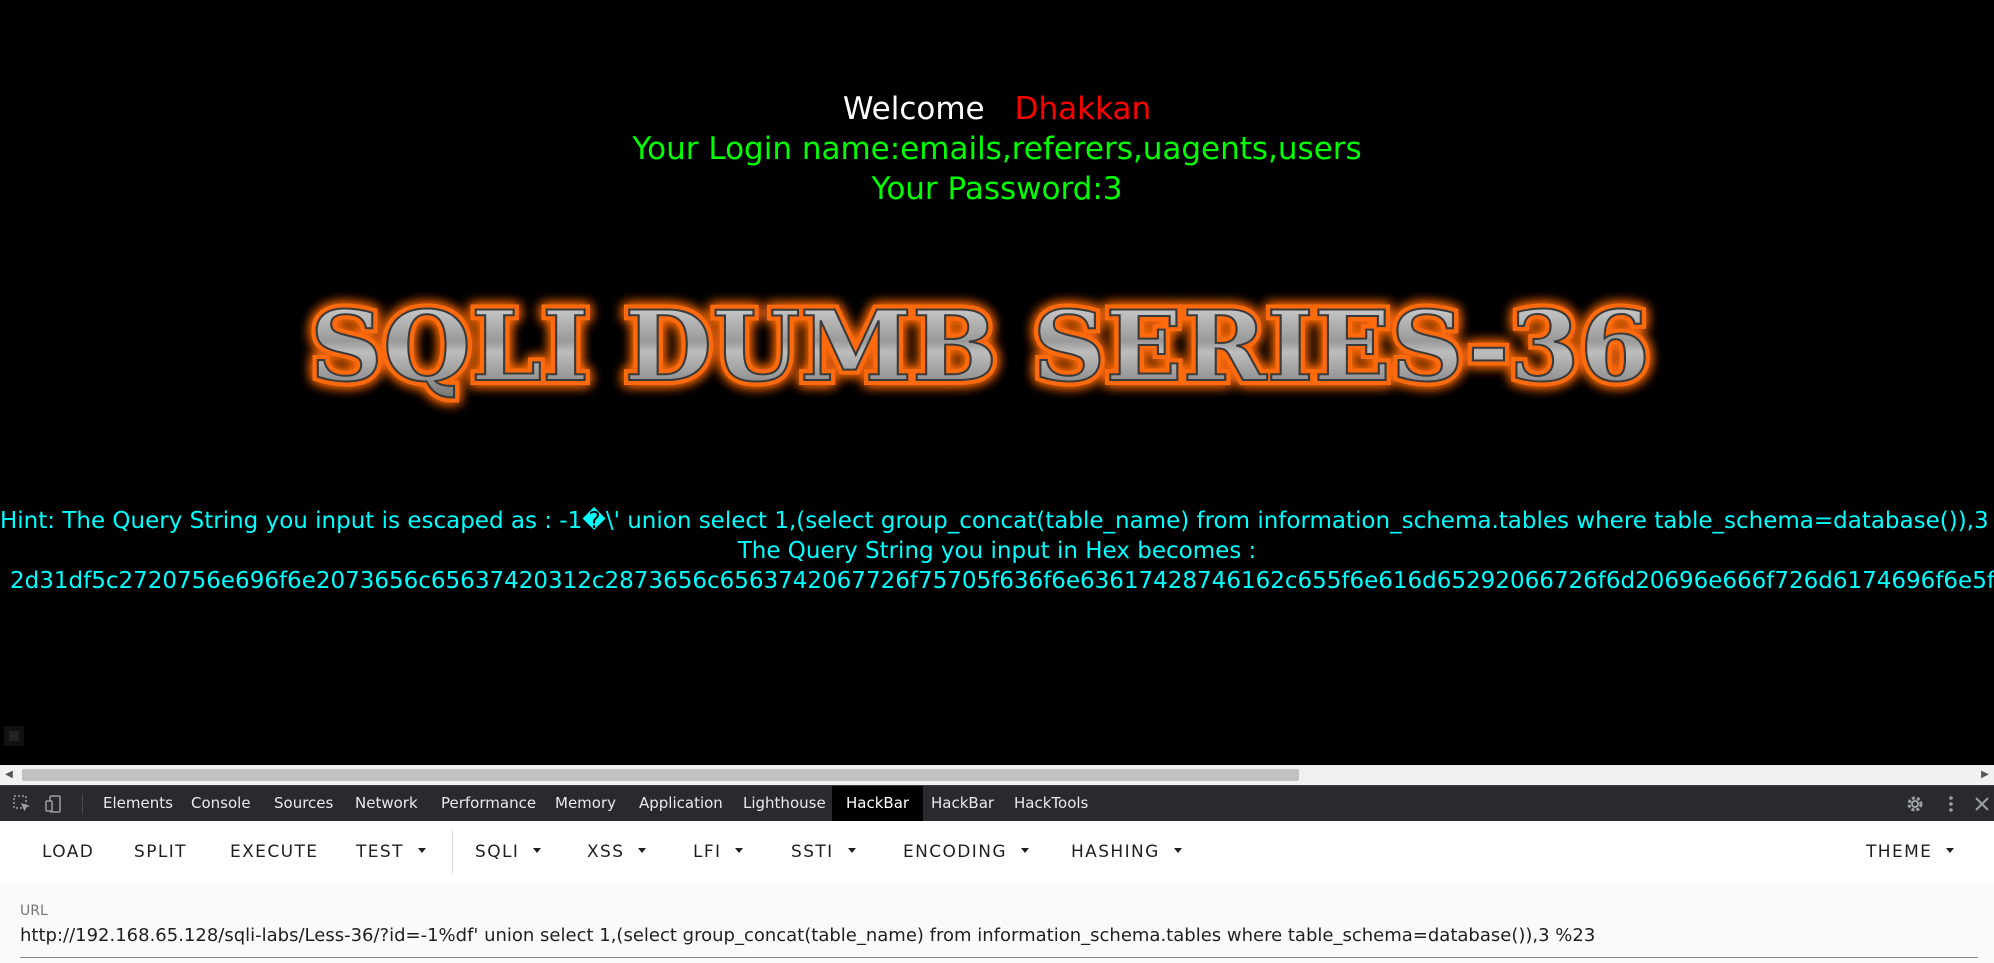 The height and width of the screenshot is (963, 1994). Describe the element at coordinates (585, 803) in the screenshot. I see `tab-memory: Memory` at that location.